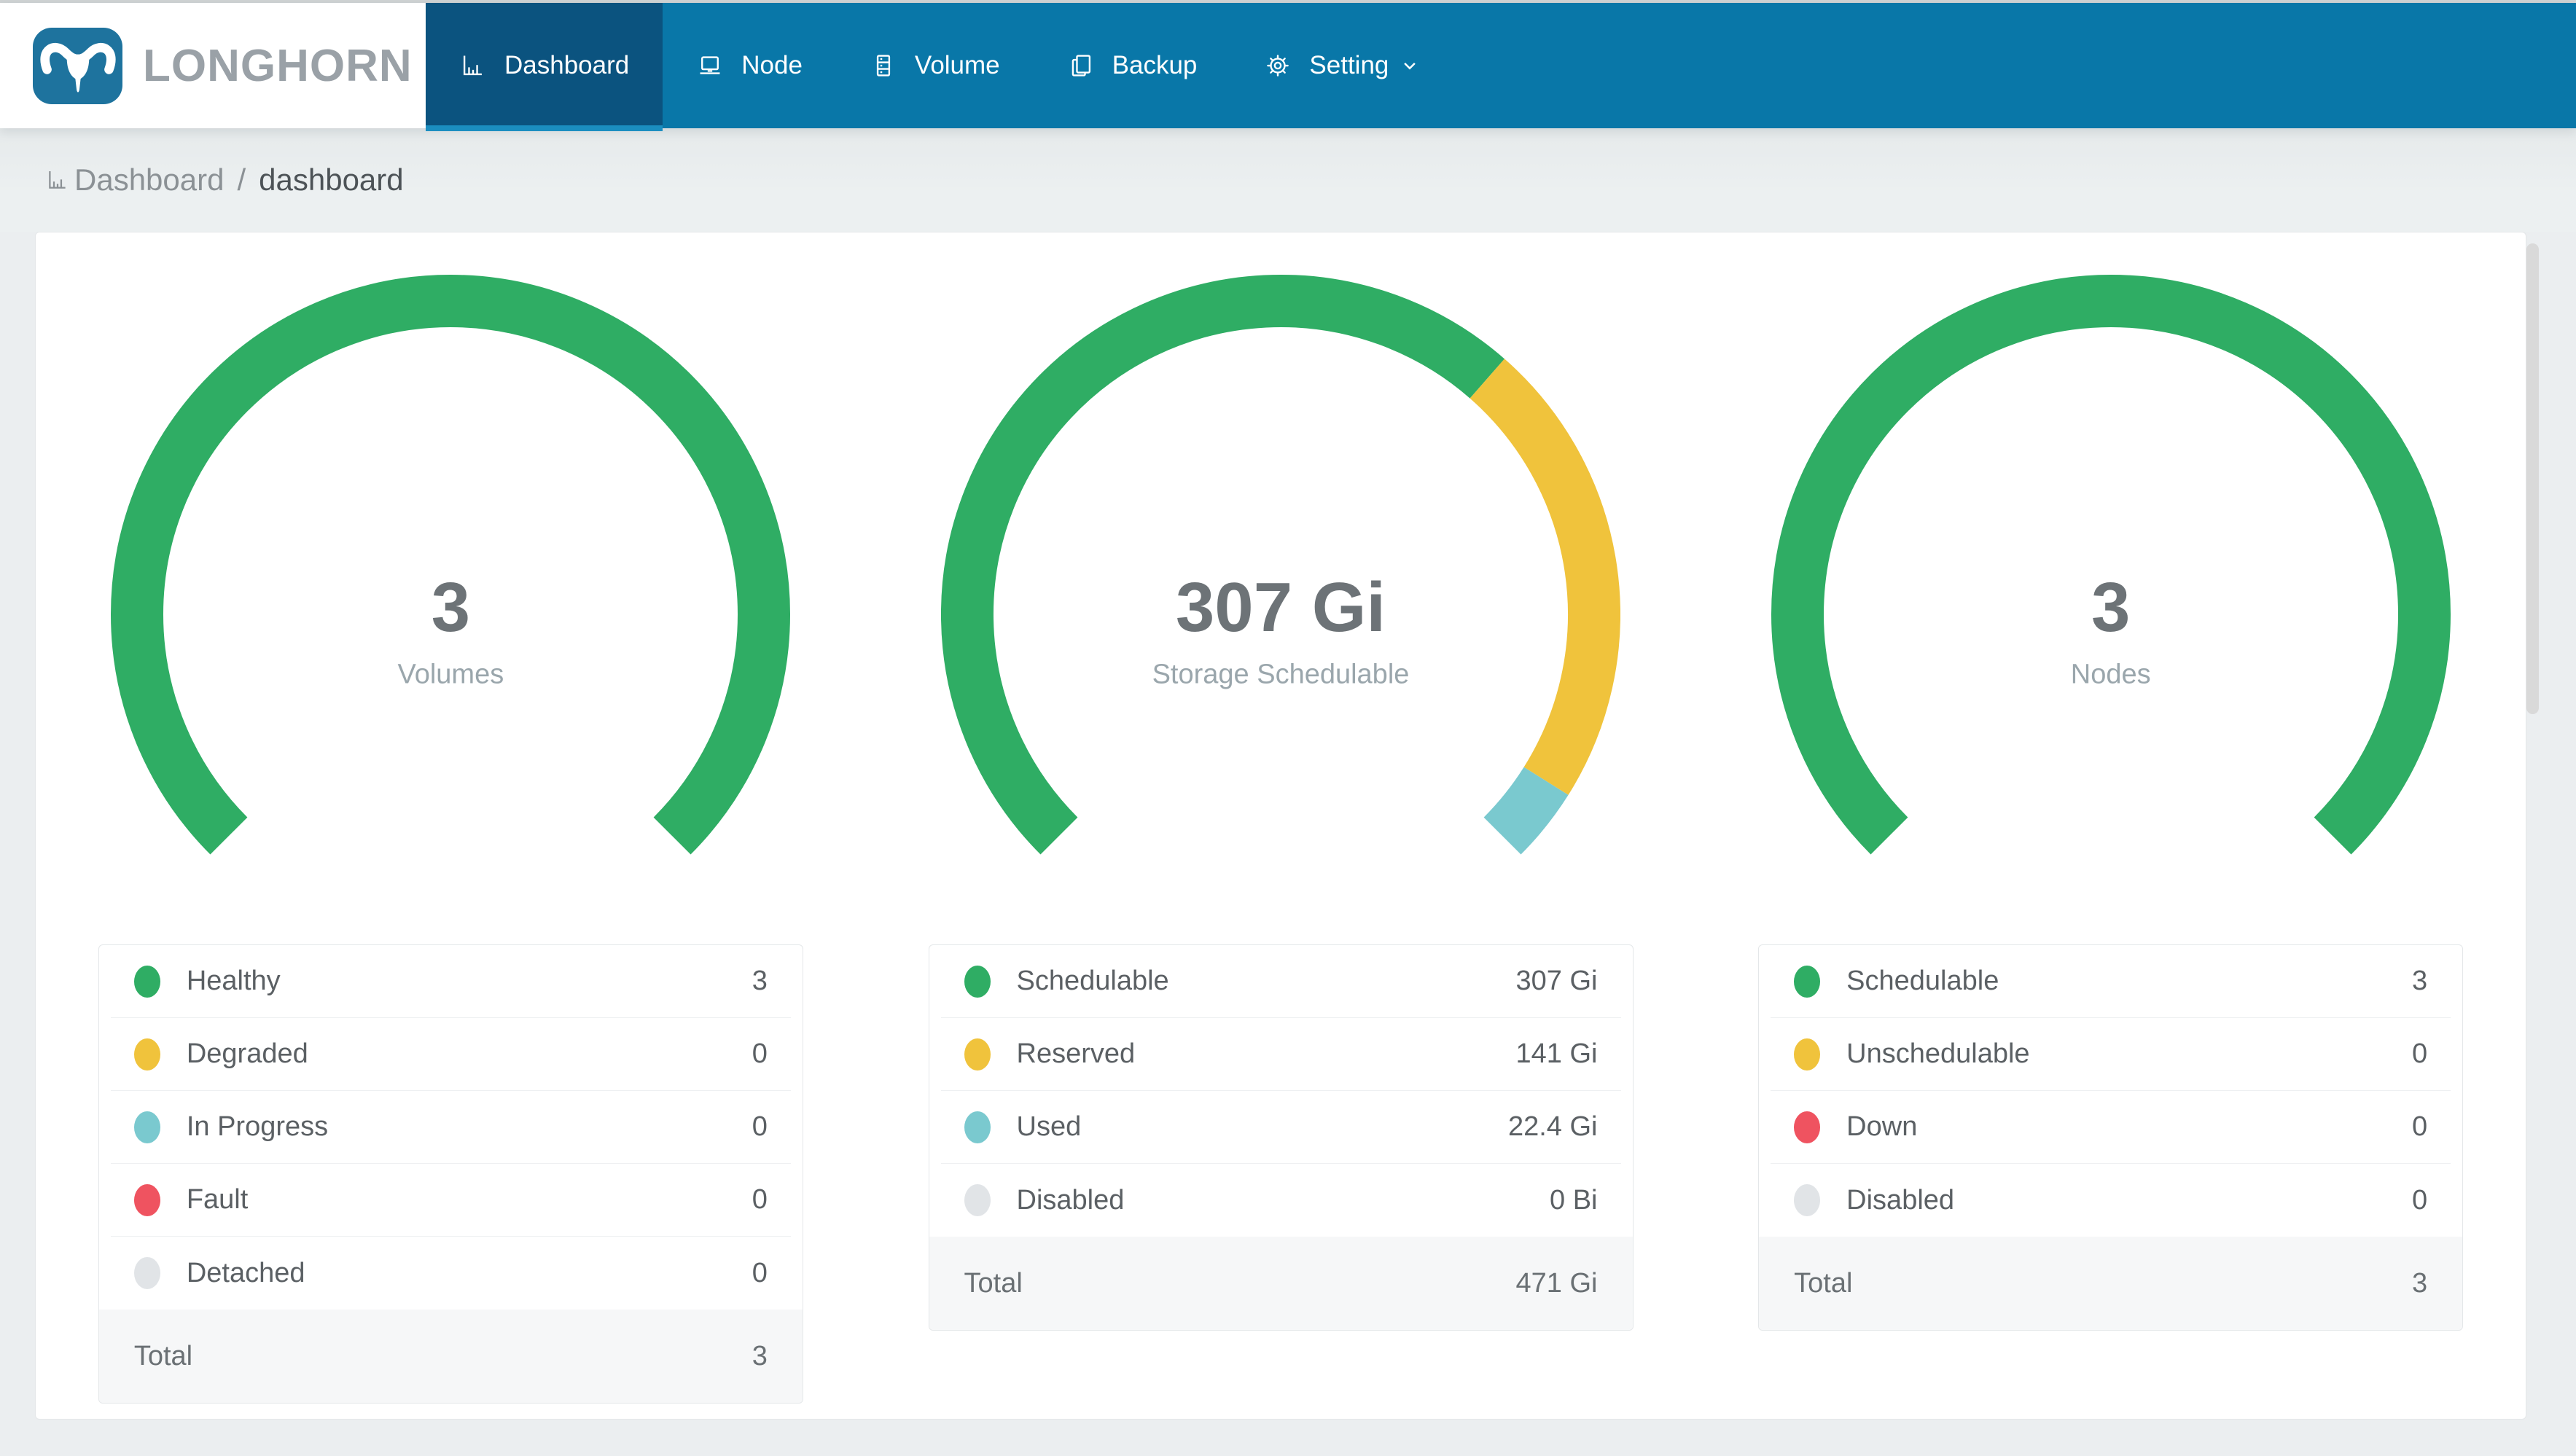 The image size is (2576, 1456). I want to click on legend-total-row: Total 471 Gi, so click(1281, 1283).